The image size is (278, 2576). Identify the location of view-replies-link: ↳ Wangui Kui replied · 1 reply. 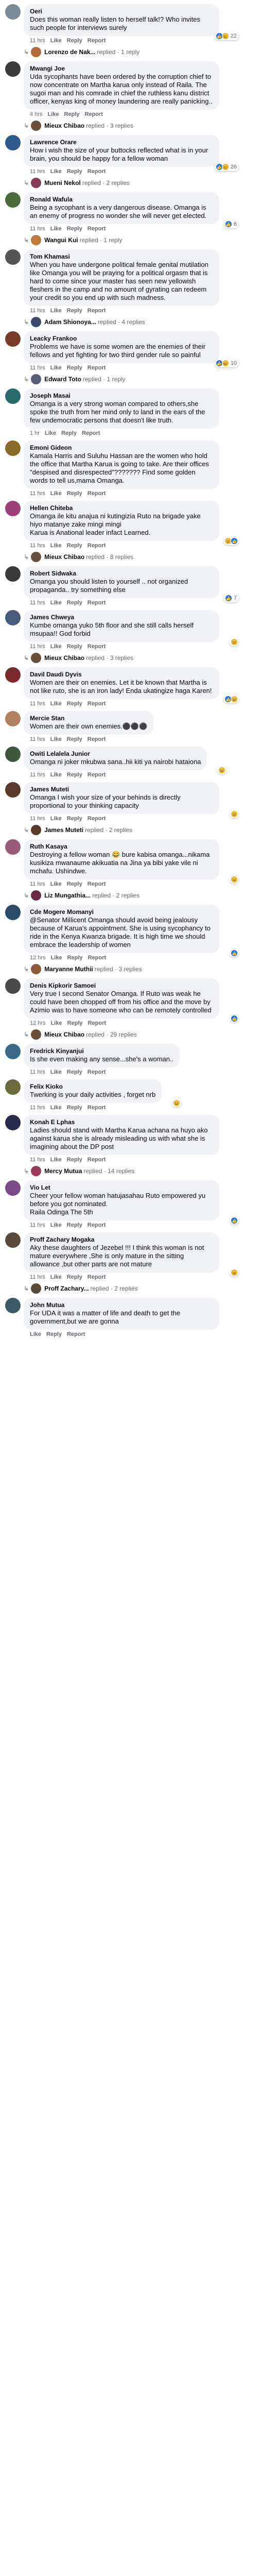
(139, 240).